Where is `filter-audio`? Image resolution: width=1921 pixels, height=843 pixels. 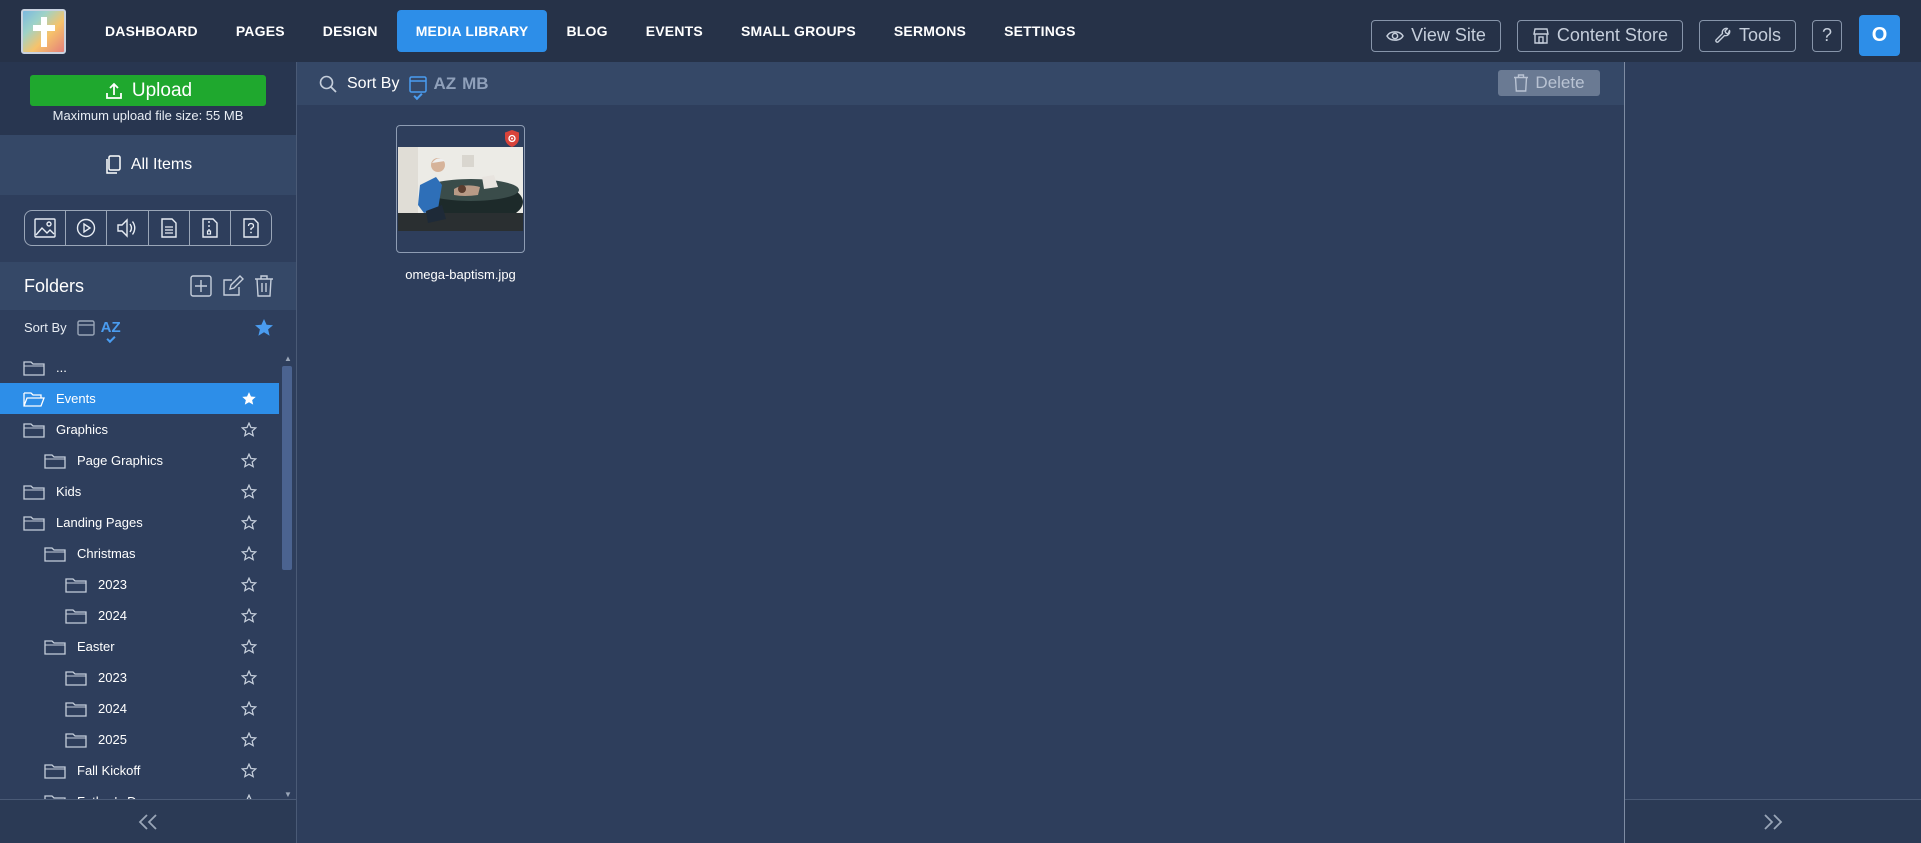
filter-audio is located at coordinates (128, 228).